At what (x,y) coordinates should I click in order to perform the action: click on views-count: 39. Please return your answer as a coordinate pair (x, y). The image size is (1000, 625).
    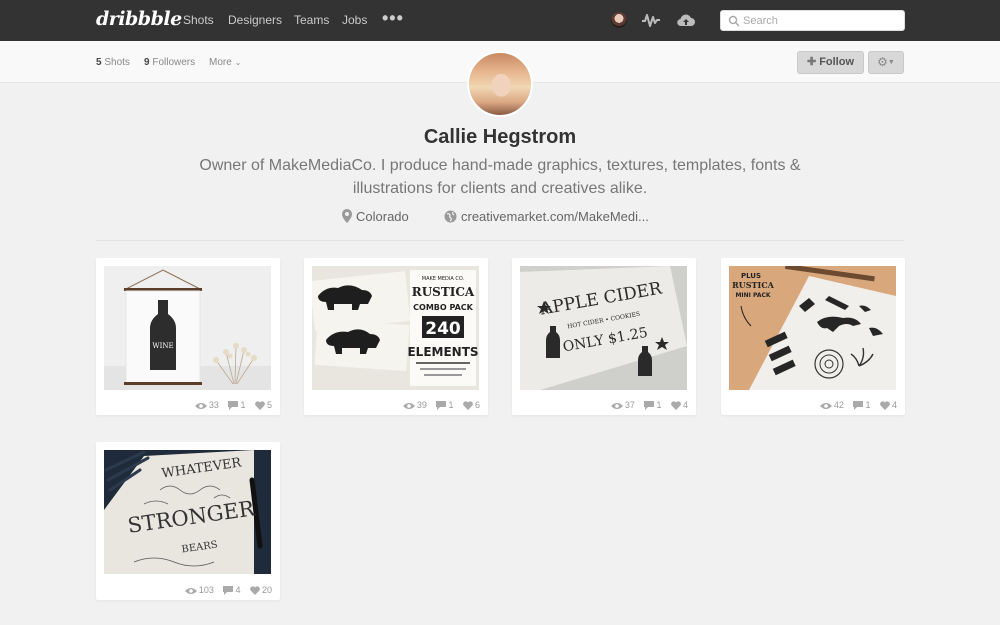
    Looking at the image, I should click on (421, 405).